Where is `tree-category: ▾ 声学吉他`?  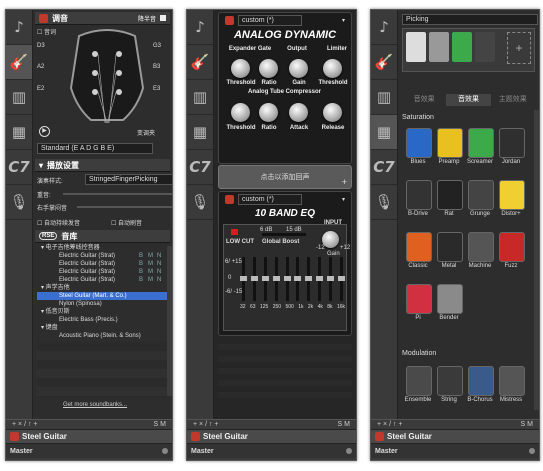
tree-category: ▾ 声学吉他 is located at coordinates (103, 288).